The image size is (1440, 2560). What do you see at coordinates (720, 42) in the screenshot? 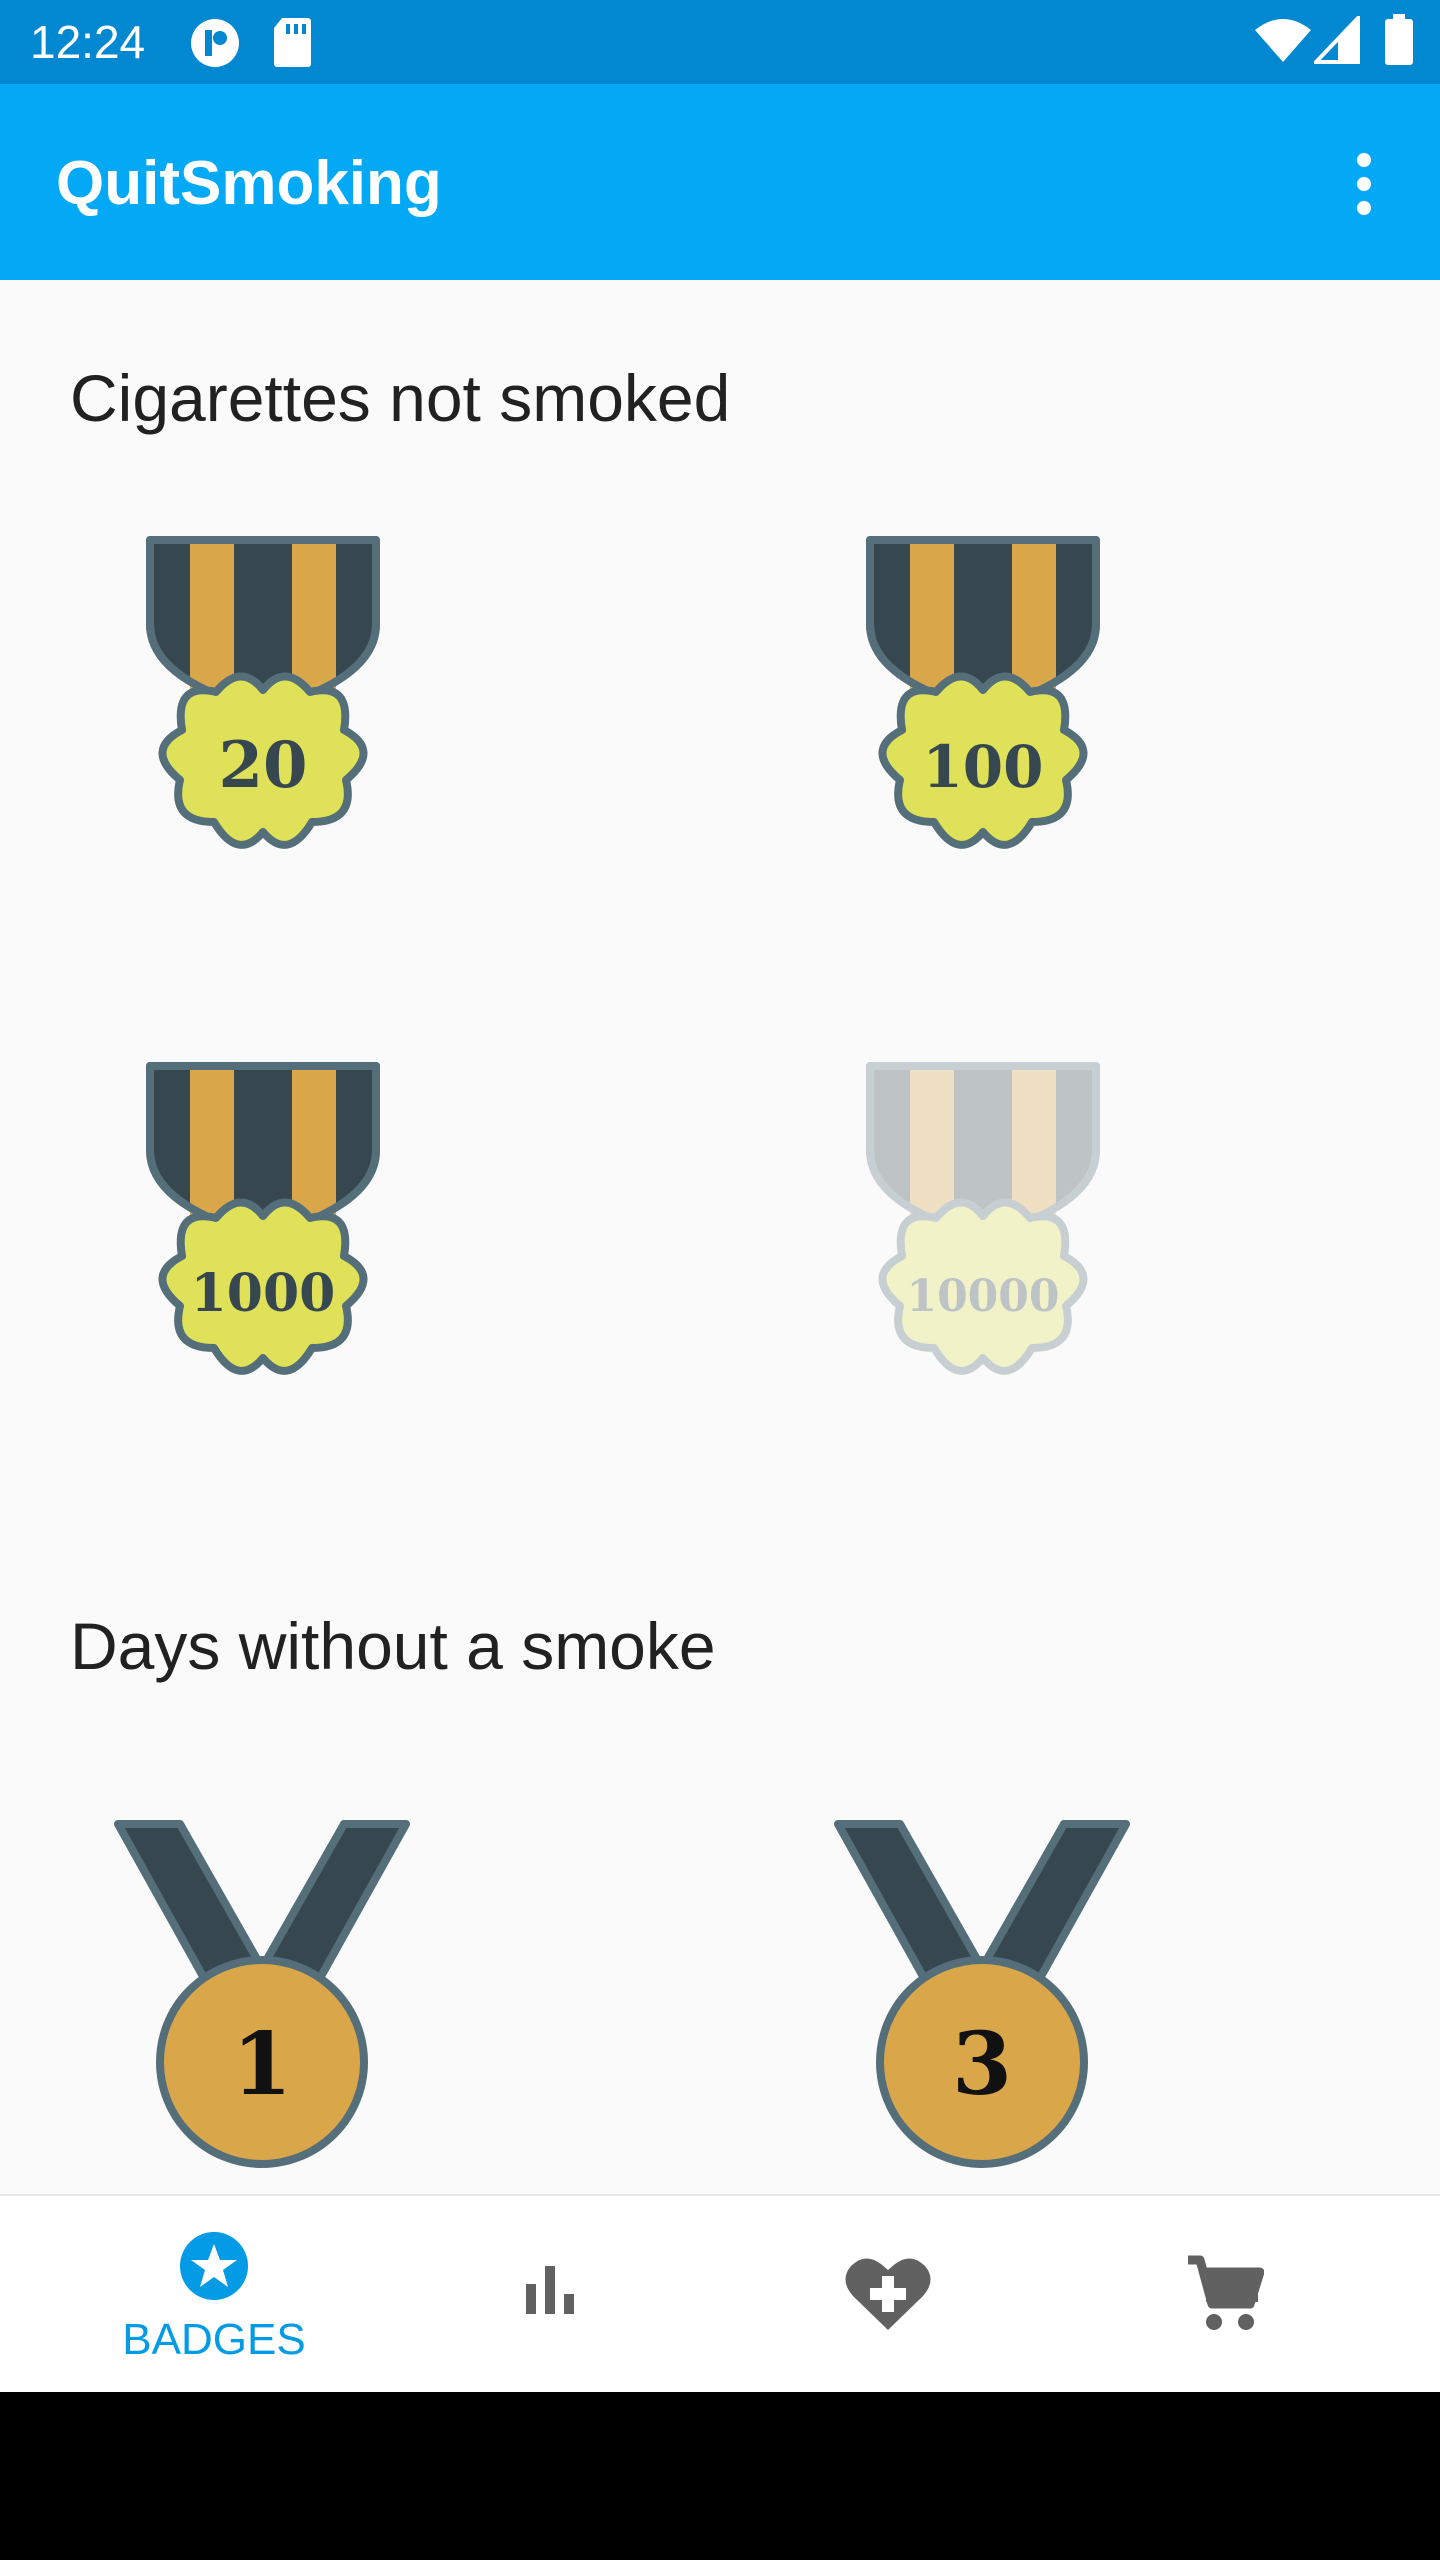
I see `status-bar: 12:24` at bounding box center [720, 42].